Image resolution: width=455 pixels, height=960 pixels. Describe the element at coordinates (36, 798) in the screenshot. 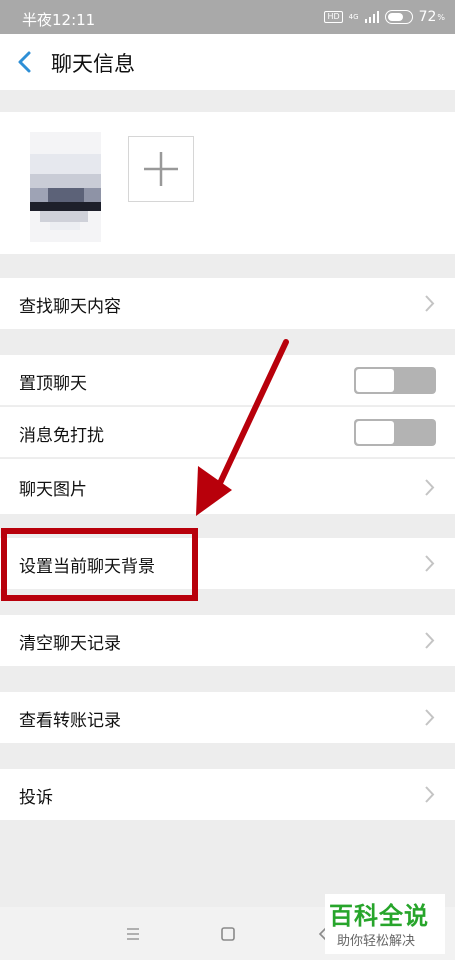

I see `report-label: 投诉` at that location.